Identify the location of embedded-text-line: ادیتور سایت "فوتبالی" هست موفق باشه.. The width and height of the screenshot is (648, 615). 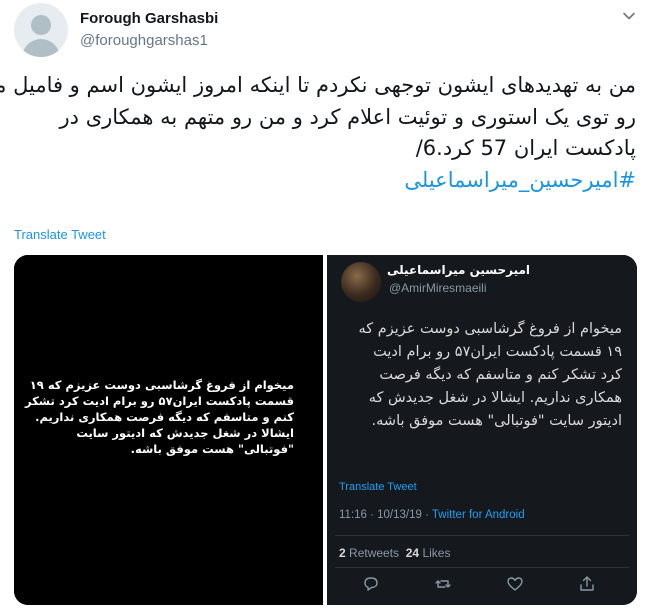
(496, 421).